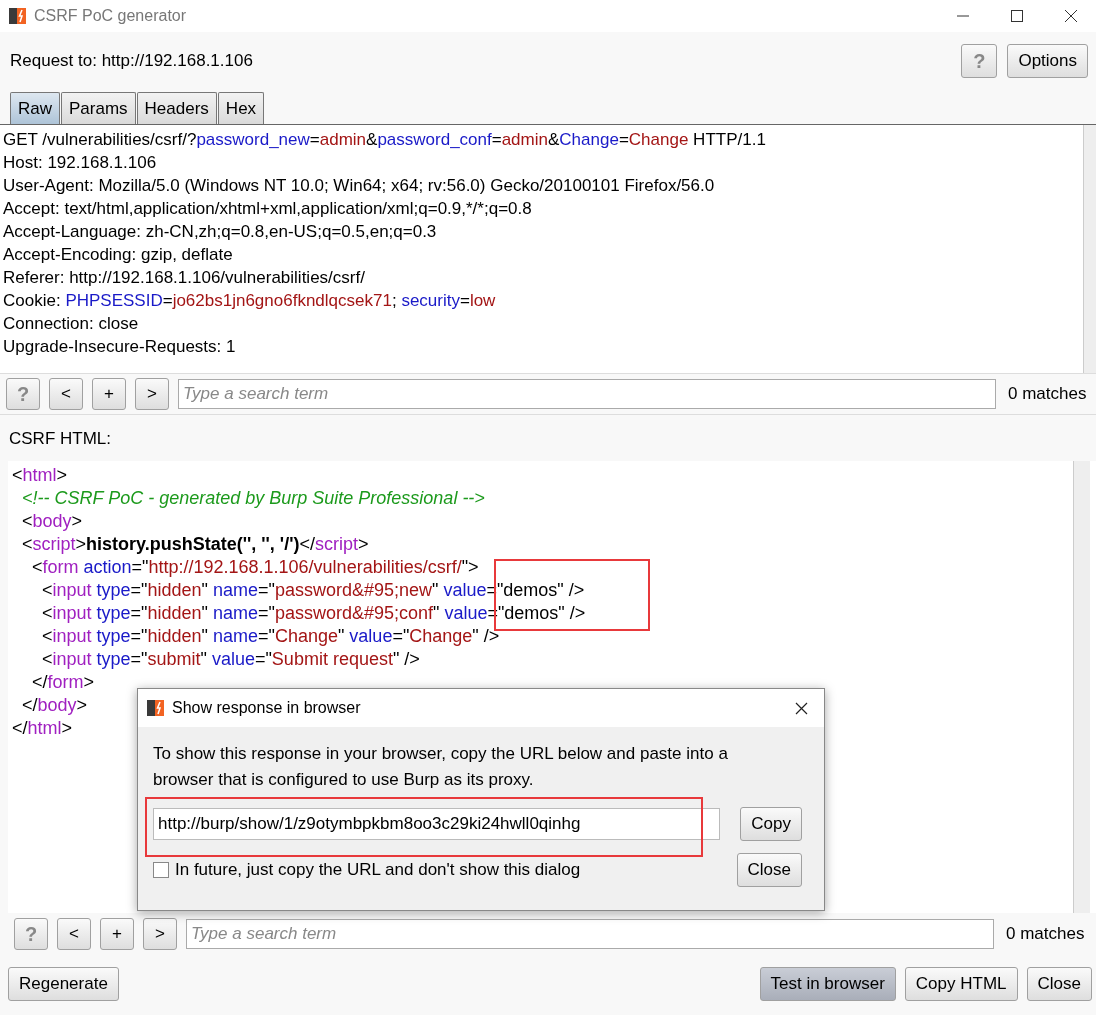 Image resolution: width=1096 pixels, height=1015 pixels. What do you see at coordinates (52, 521) in the screenshot?
I see `code-line: <body>` at bounding box center [52, 521].